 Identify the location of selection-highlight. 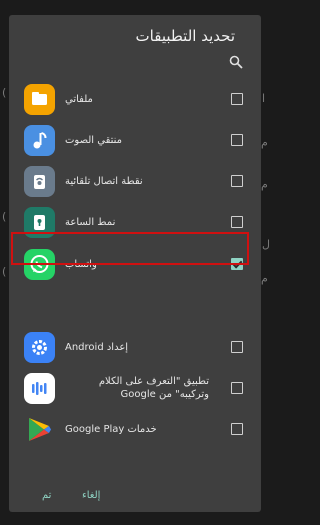
(130, 248).